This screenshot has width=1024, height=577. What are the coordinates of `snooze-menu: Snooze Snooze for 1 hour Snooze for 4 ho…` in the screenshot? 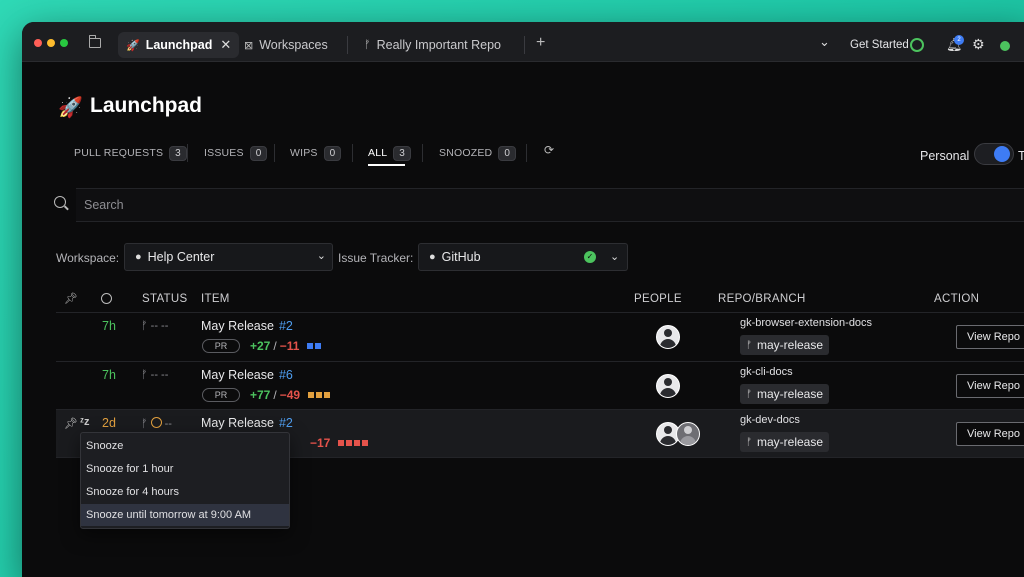 It's located at (185, 480).